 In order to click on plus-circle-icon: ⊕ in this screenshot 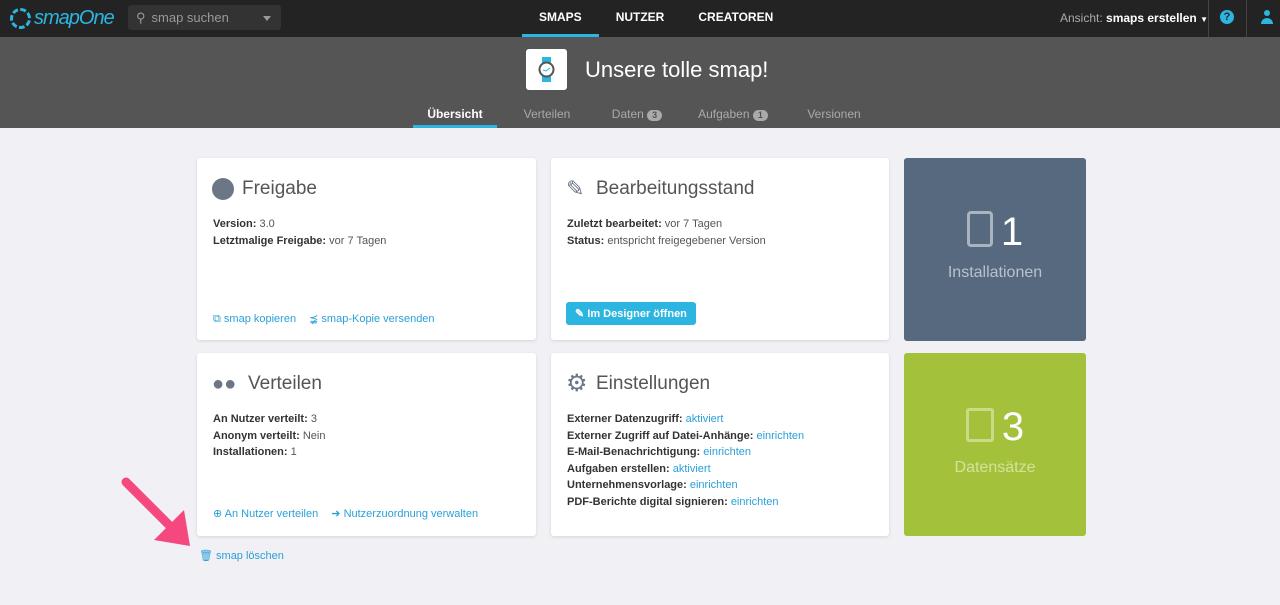, I will do `click(218, 514)`.